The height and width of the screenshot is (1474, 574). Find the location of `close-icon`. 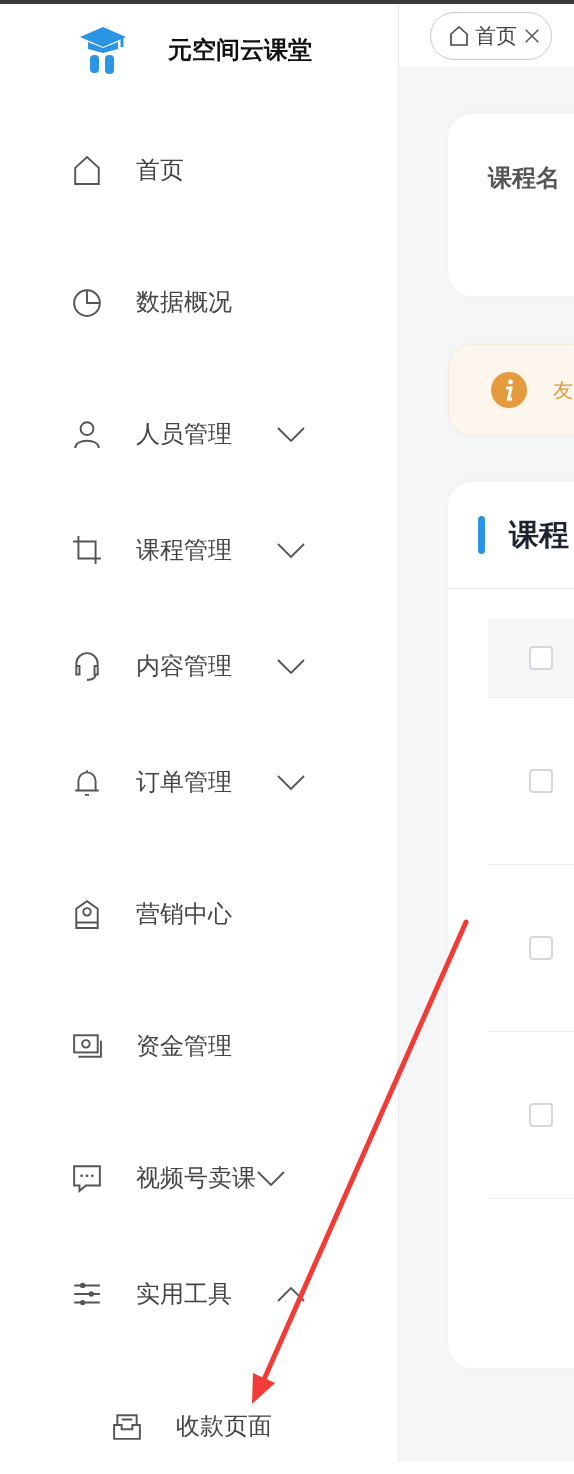

close-icon is located at coordinates (532, 36).